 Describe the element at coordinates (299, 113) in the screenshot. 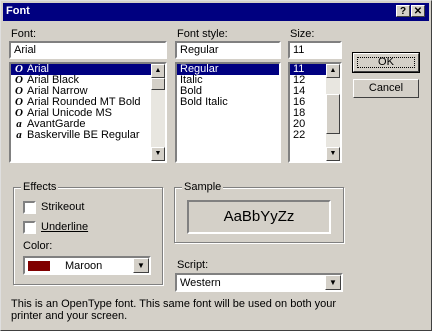

I see `list-item-label: 18` at that location.